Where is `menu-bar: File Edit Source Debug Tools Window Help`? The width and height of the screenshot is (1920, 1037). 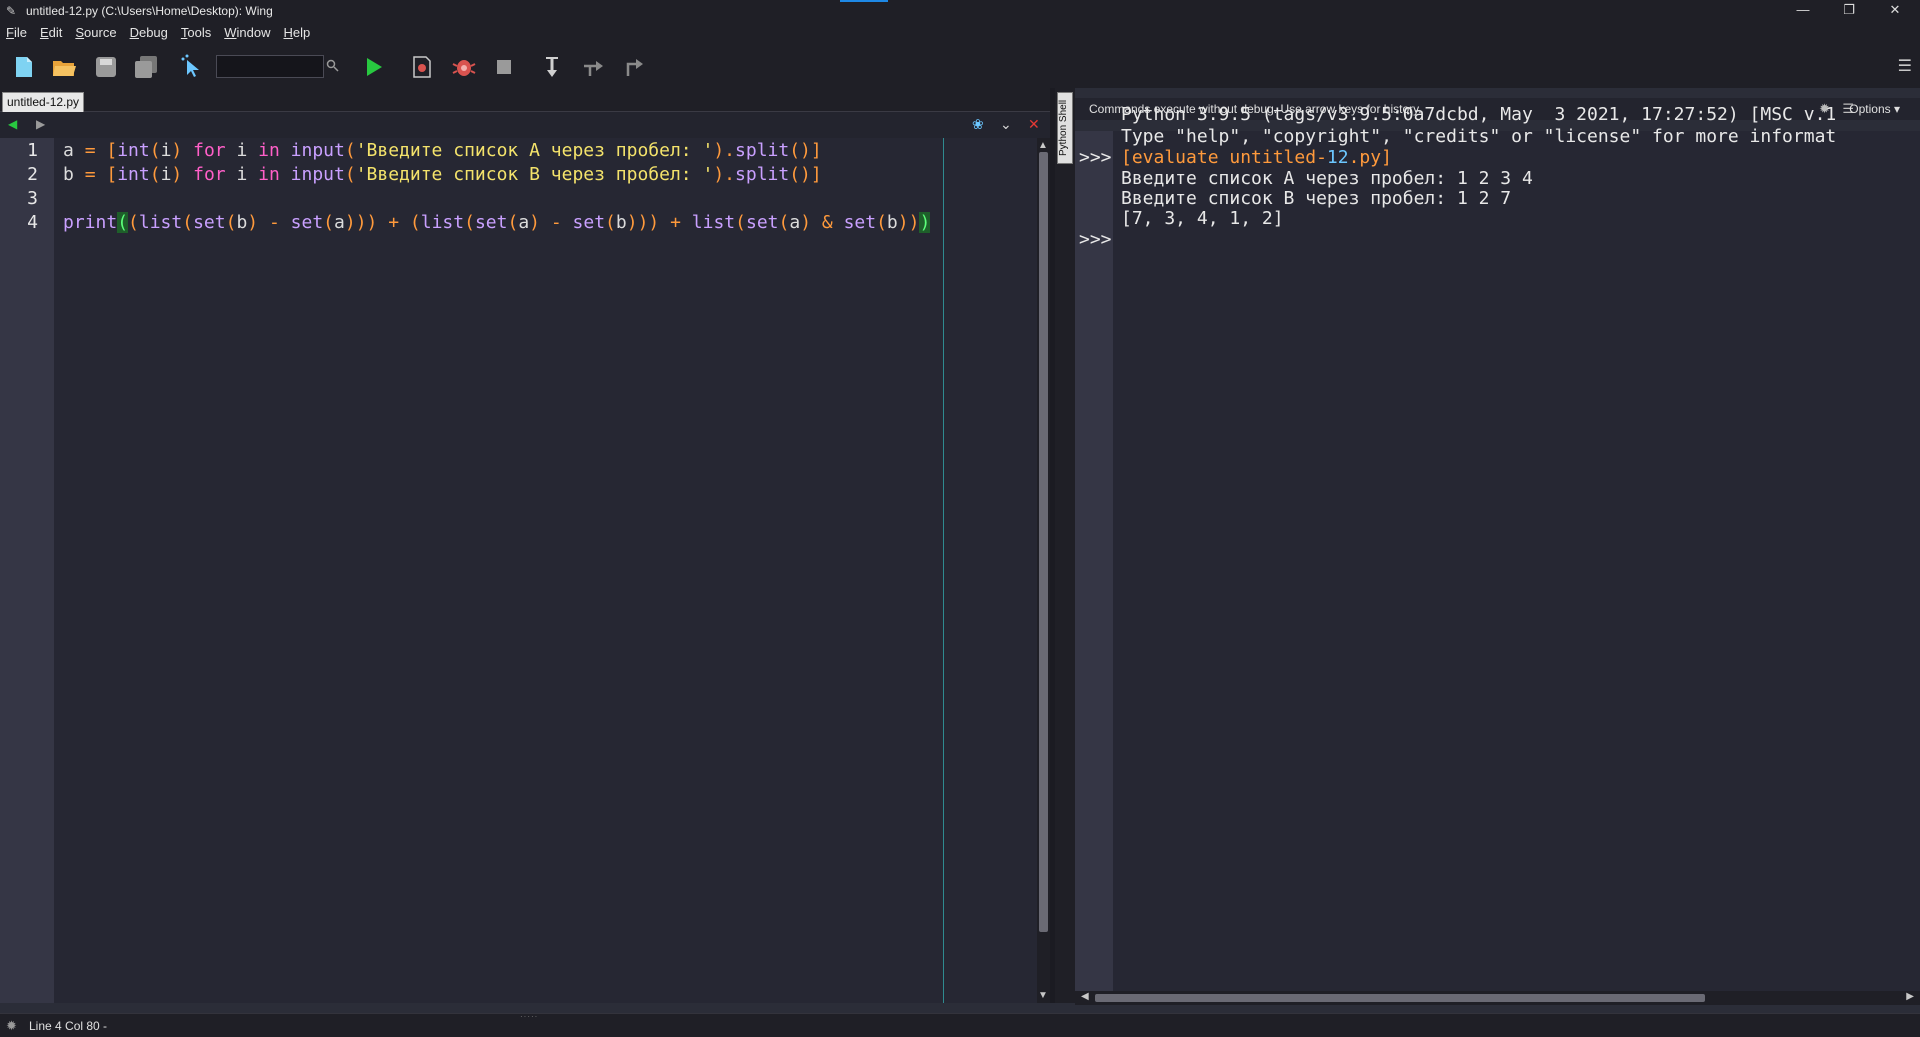 menu-bar: File Edit Source Debug Tools Window Help is located at coordinates (960, 33).